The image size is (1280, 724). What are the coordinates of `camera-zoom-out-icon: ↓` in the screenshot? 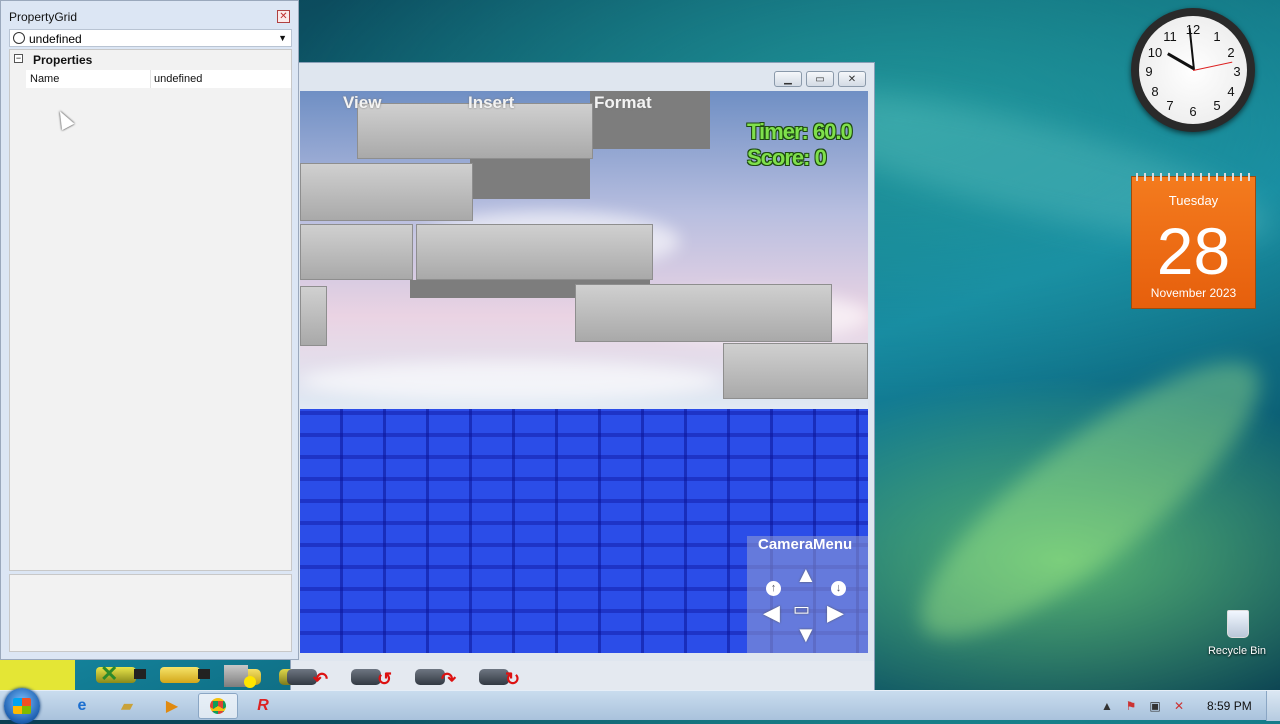 It's located at (838, 588).